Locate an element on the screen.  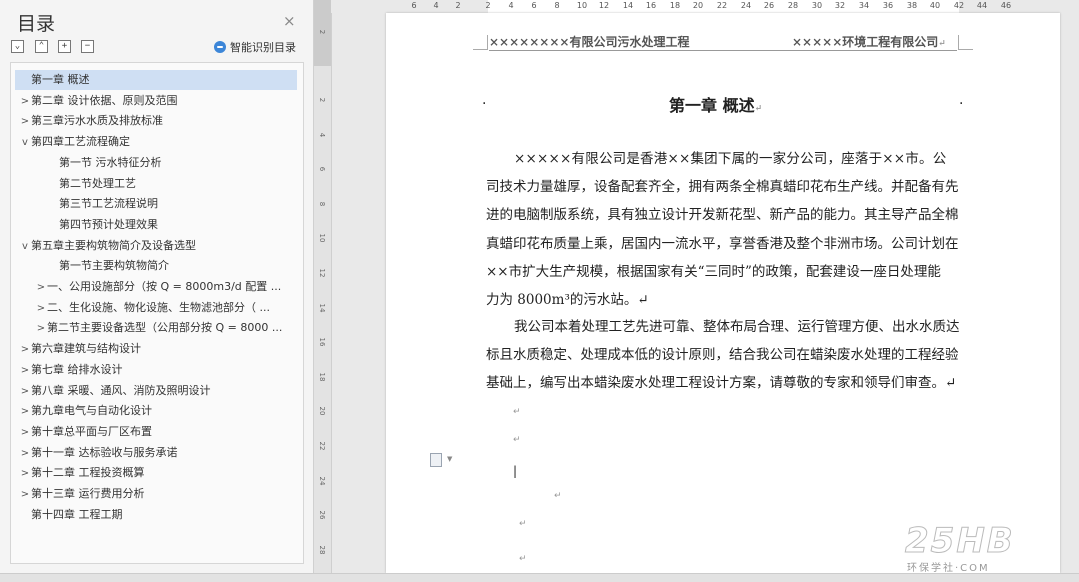
toc-item-label: 第七章 给排水设计 is located at coordinates (77, 369).